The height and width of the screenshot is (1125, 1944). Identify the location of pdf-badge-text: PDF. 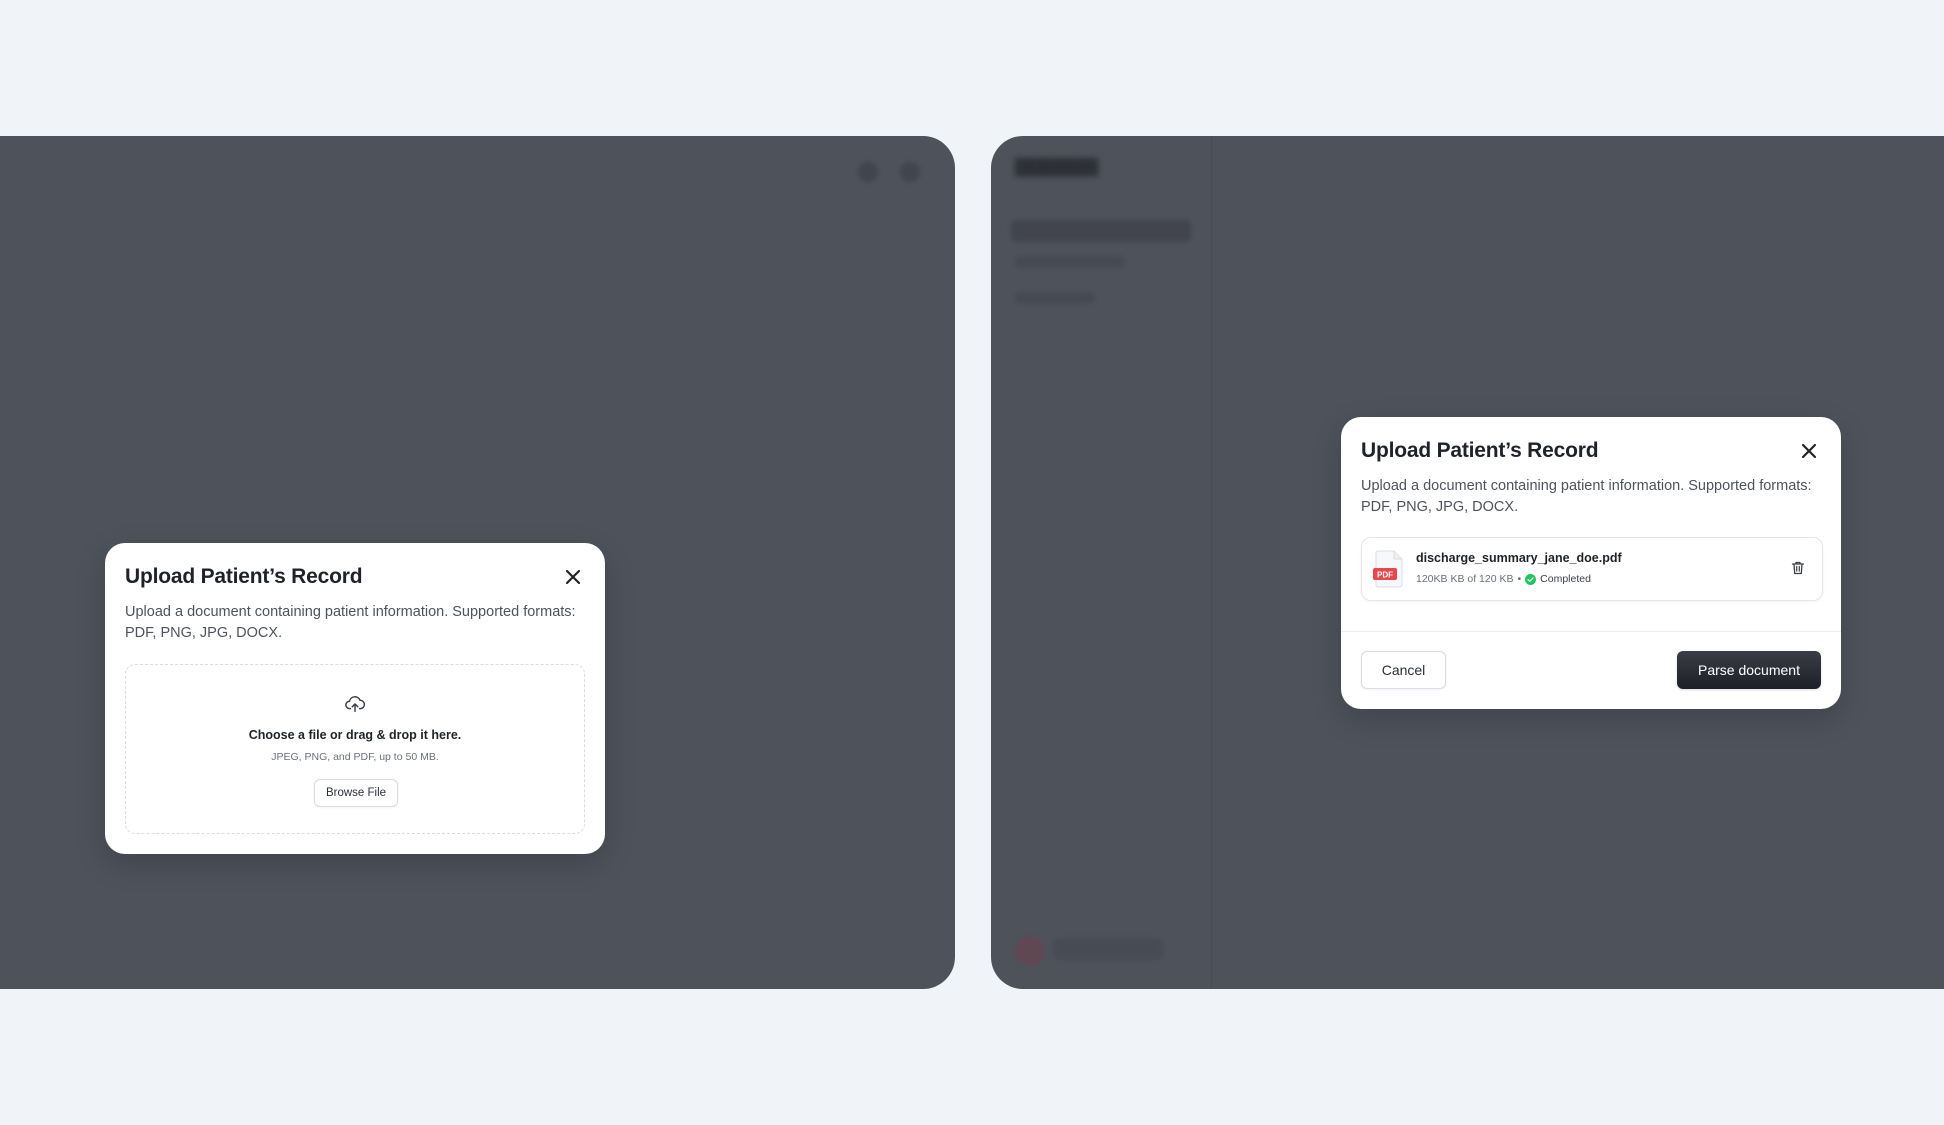
(1385, 575).